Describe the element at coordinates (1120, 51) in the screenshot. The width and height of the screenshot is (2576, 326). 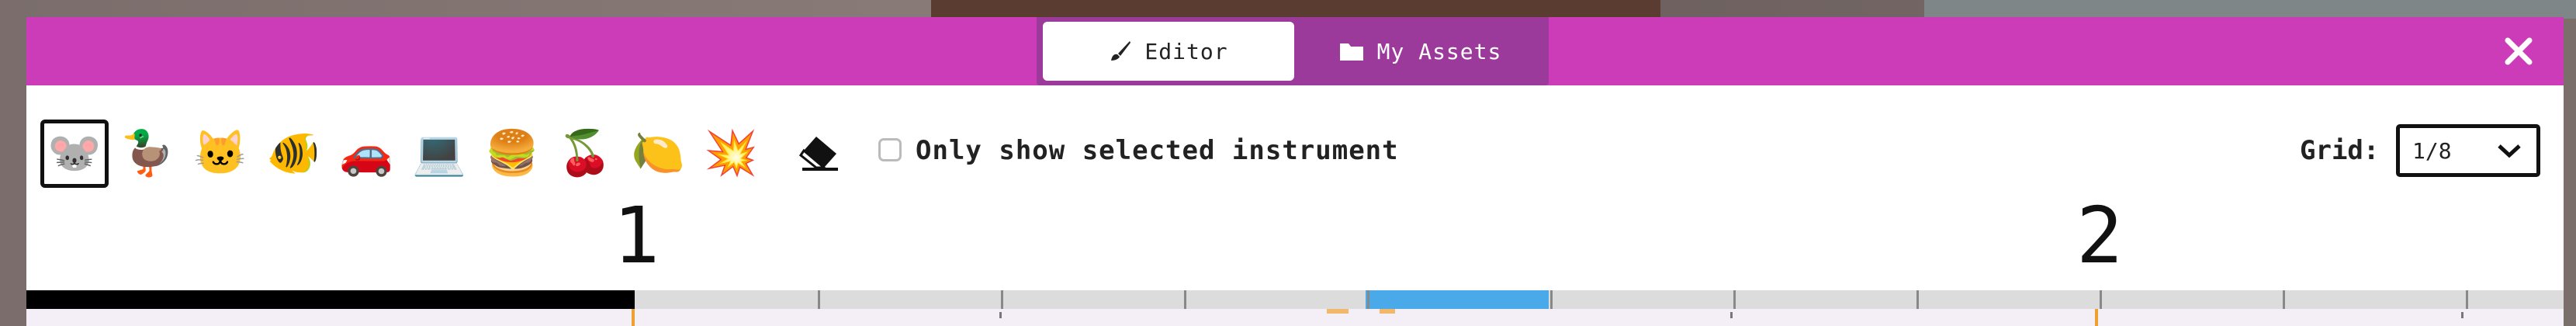
I see `brush-icon` at that location.